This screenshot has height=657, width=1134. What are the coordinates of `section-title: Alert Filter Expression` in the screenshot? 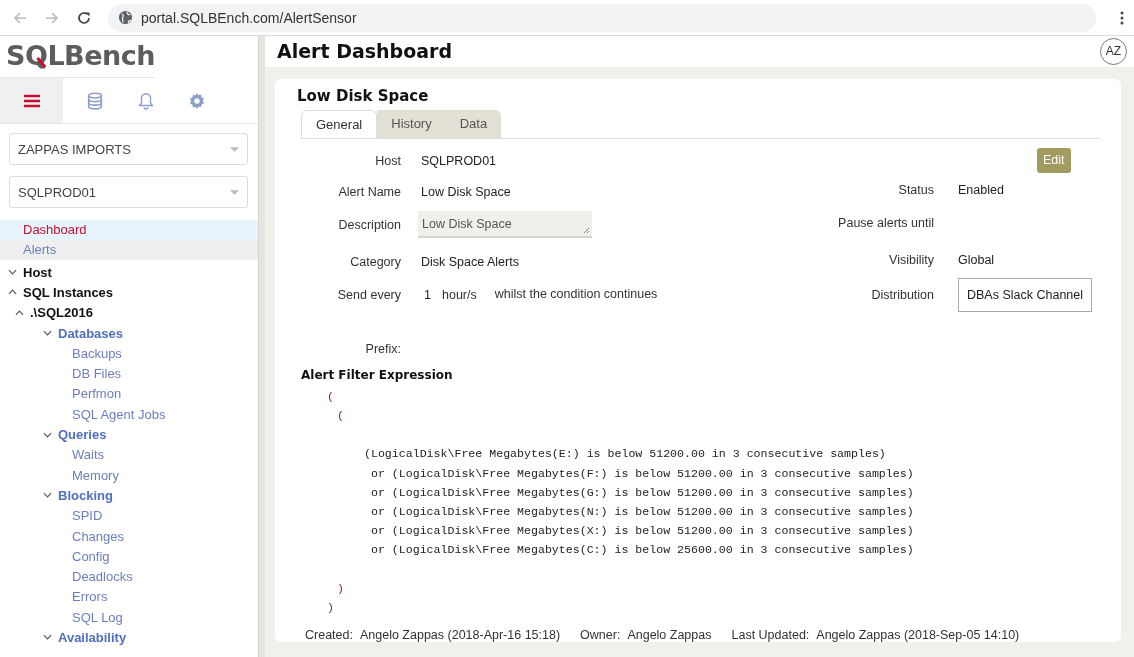 It's located at (377, 374).